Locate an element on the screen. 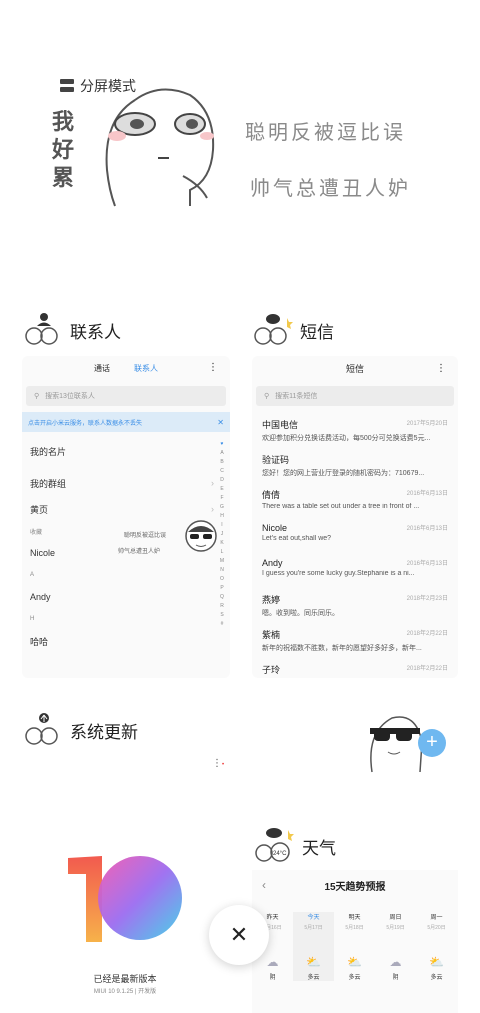 The width and height of the screenshot is (480, 1013). overlay-line-1: 聪明反被逗比误 is located at coordinates (145, 536).